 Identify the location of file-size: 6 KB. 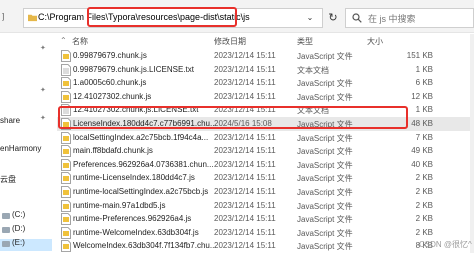
(424, 83).